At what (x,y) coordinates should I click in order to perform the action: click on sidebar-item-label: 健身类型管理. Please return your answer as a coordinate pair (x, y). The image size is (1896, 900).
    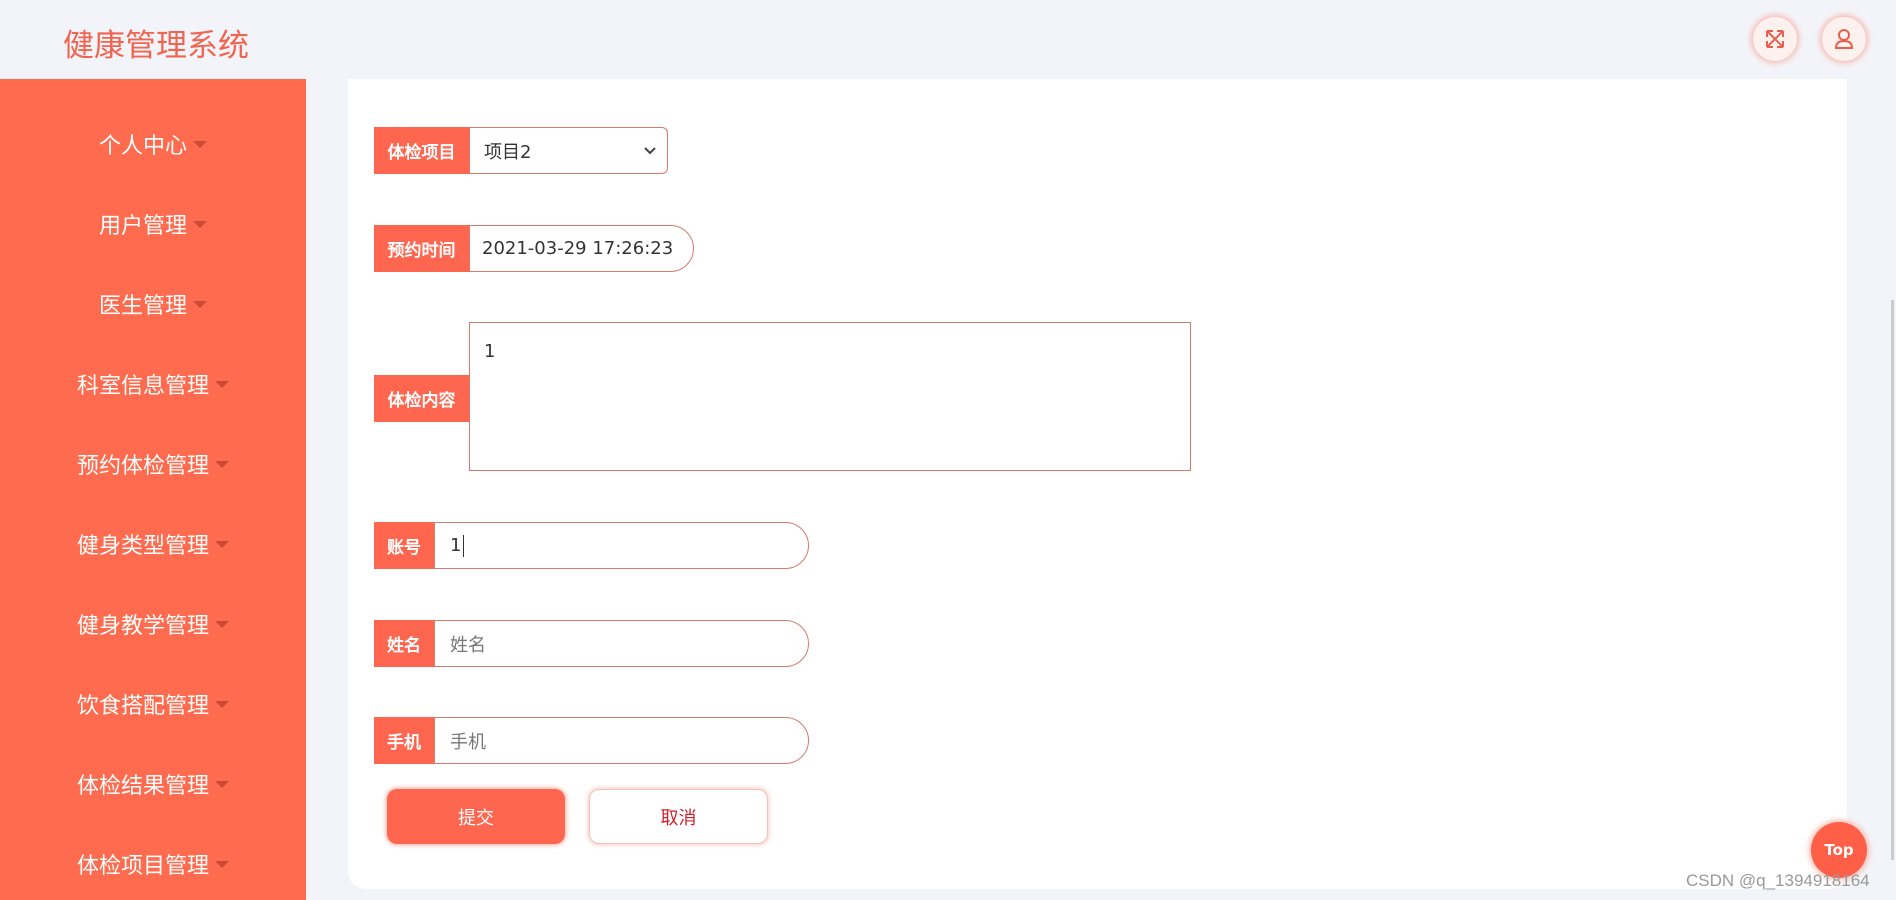
    Looking at the image, I should click on (142, 546).